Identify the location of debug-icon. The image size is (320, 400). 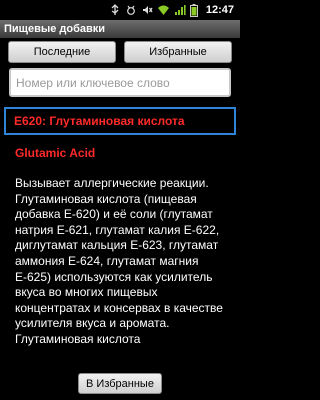
(131, 10).